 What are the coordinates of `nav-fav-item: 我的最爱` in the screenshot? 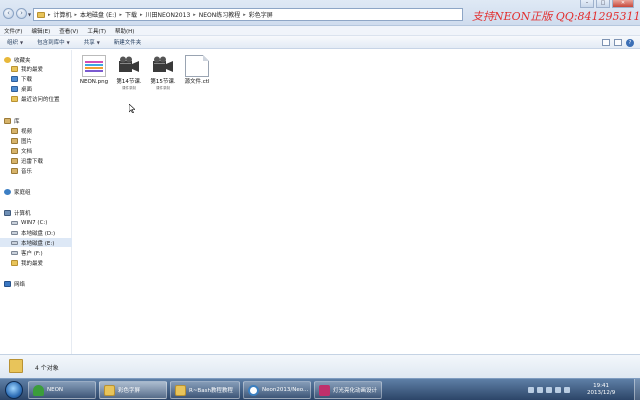 It's located at (36, 68).